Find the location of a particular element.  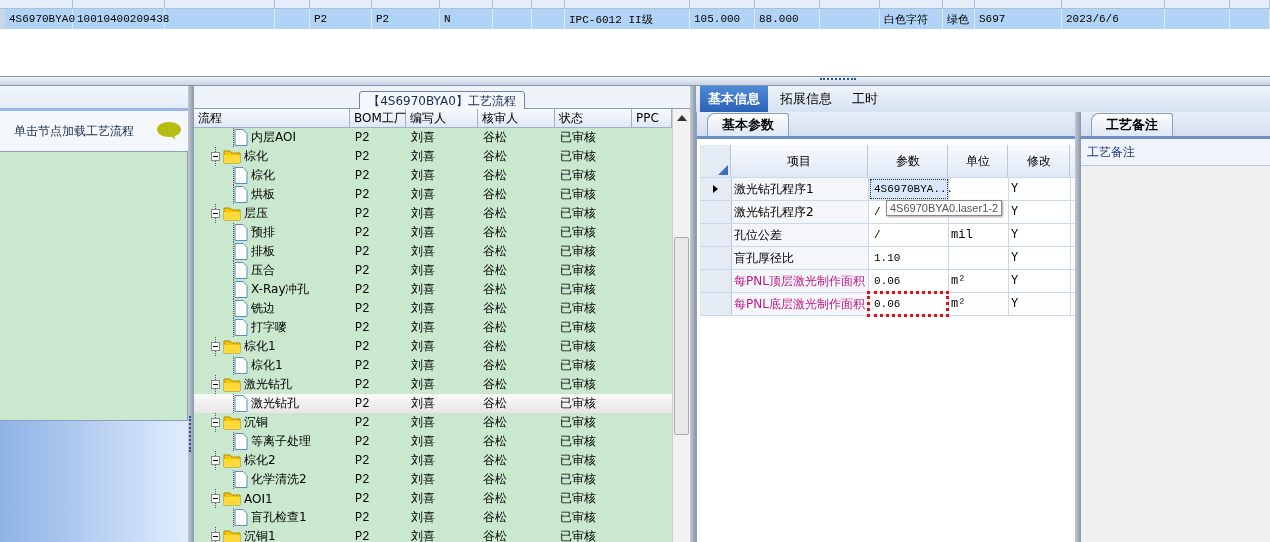

column-header: 参数 is located at coordinates (908, 161).